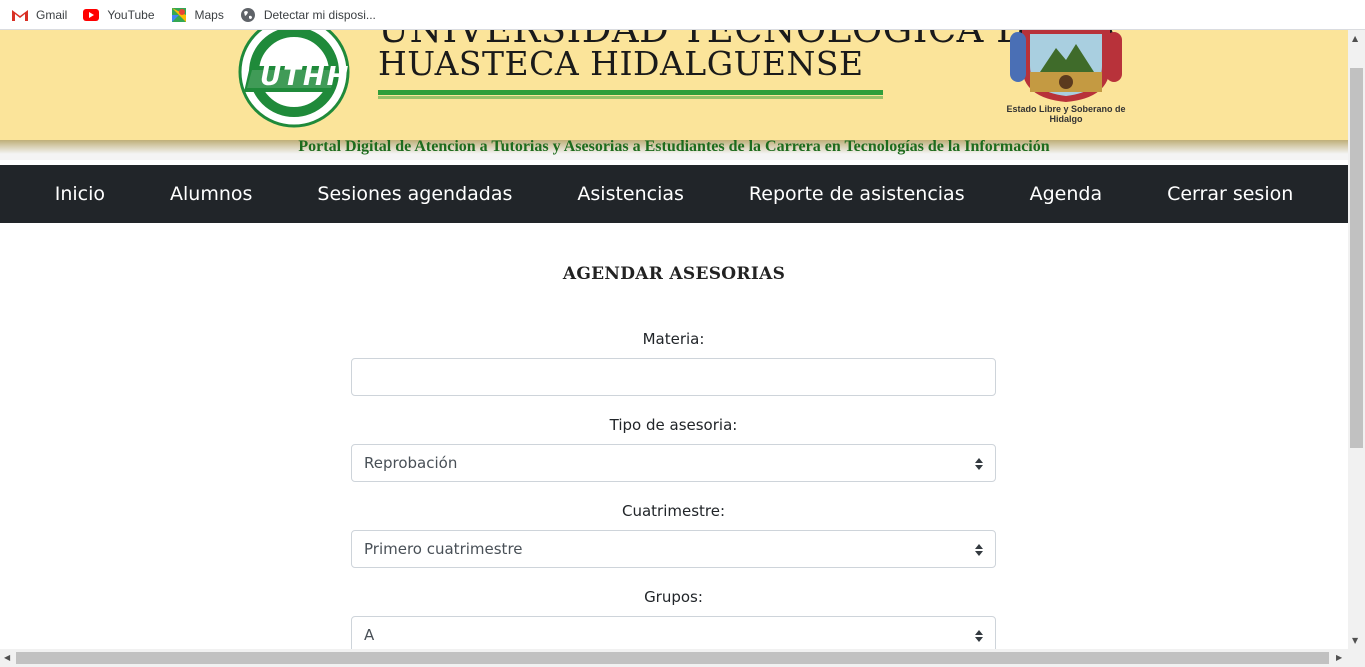 The height and width of the screenshot is (667, 1365). What do you see at coordinates (673, 597) in the screenshot?
I see `grupos-label: Grupos:` at bounding box center [673, 597].